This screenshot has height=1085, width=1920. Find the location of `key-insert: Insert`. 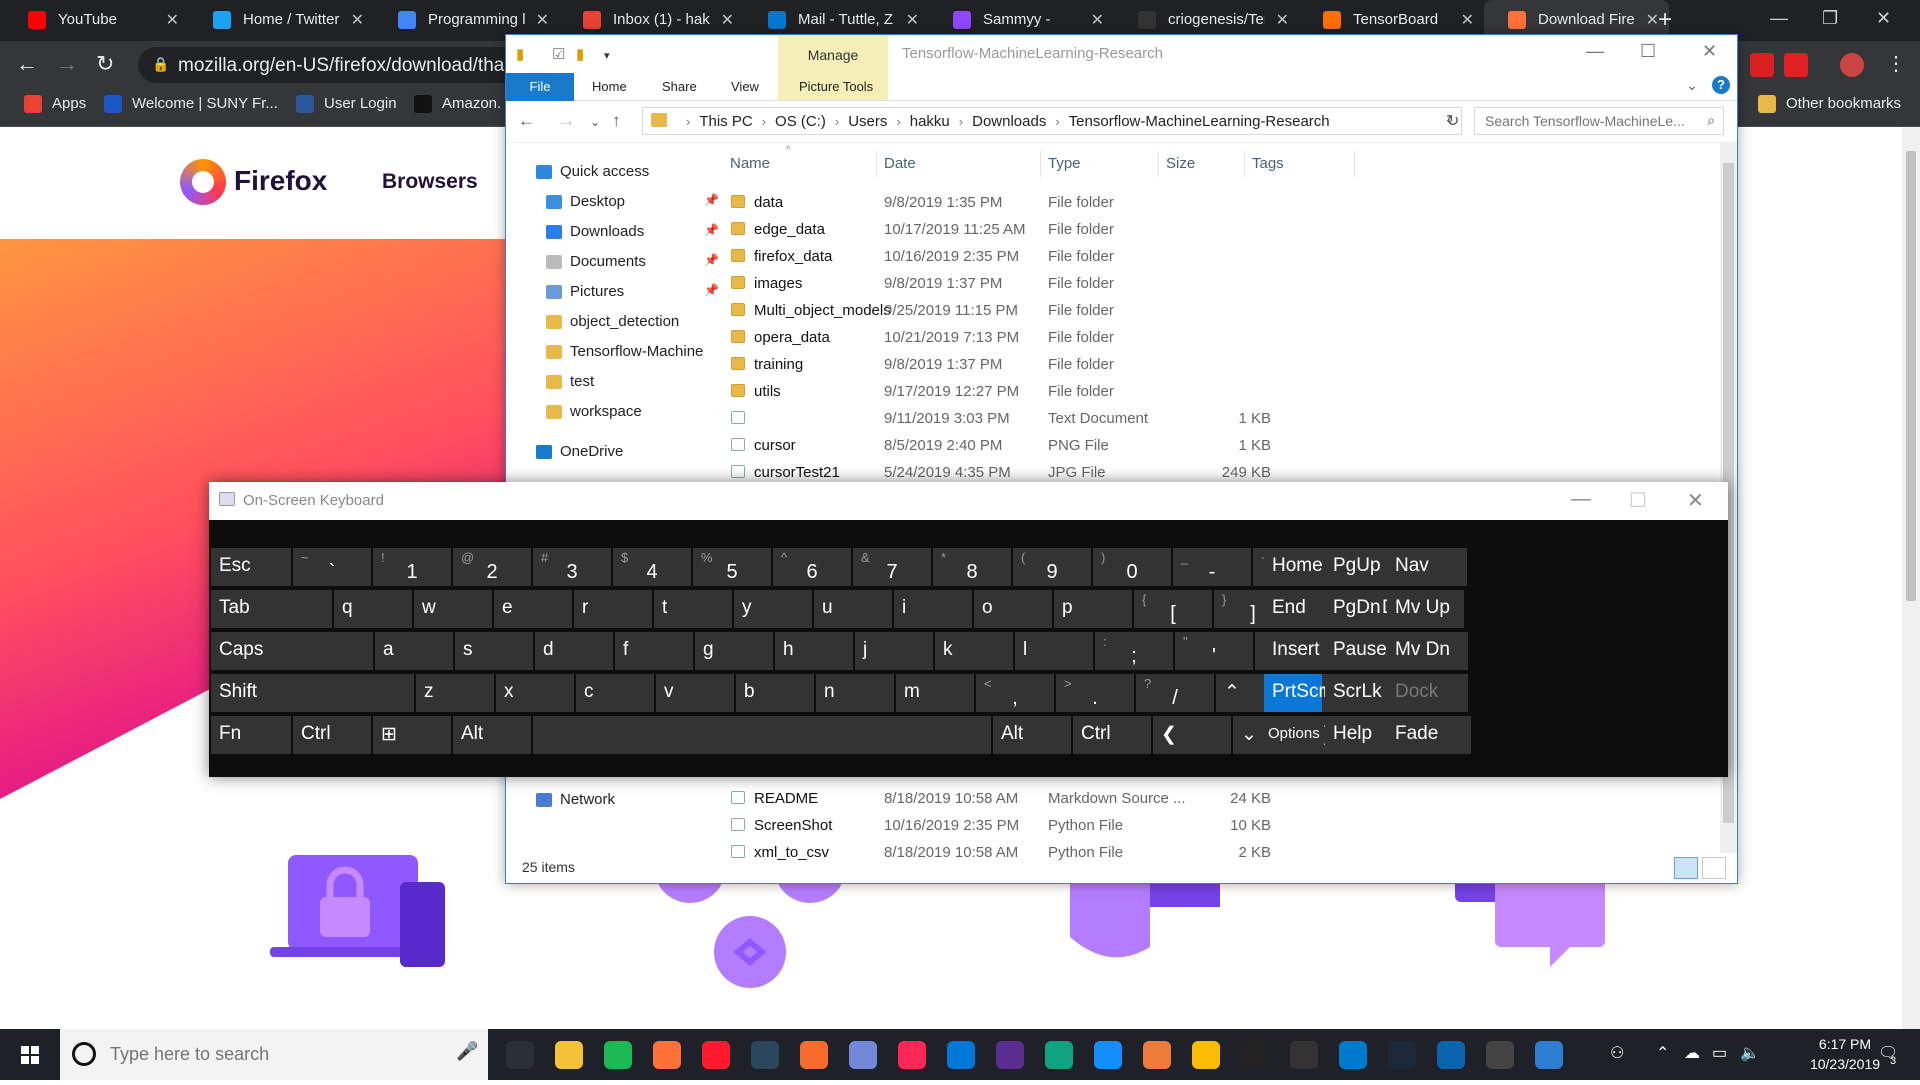

key-insert: Insert is located at coordinates (1293, 651).